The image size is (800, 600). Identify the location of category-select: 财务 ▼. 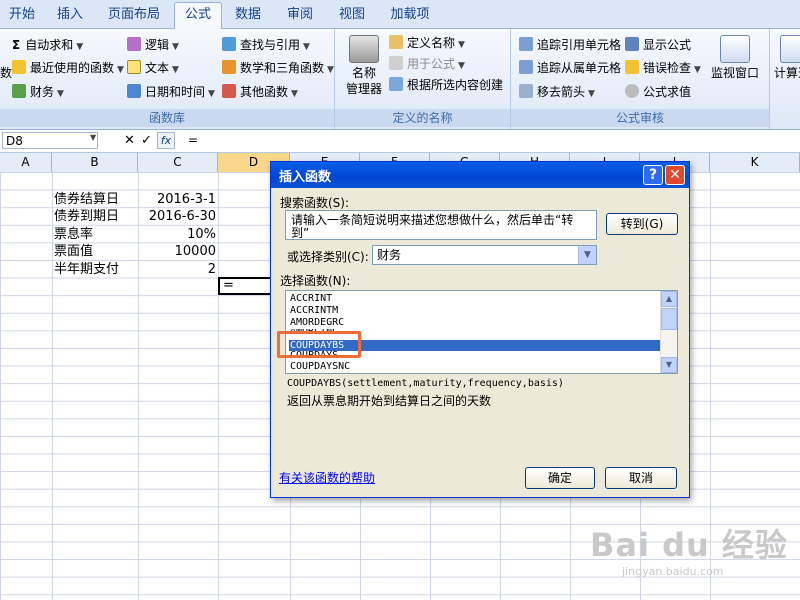
(484, 255).